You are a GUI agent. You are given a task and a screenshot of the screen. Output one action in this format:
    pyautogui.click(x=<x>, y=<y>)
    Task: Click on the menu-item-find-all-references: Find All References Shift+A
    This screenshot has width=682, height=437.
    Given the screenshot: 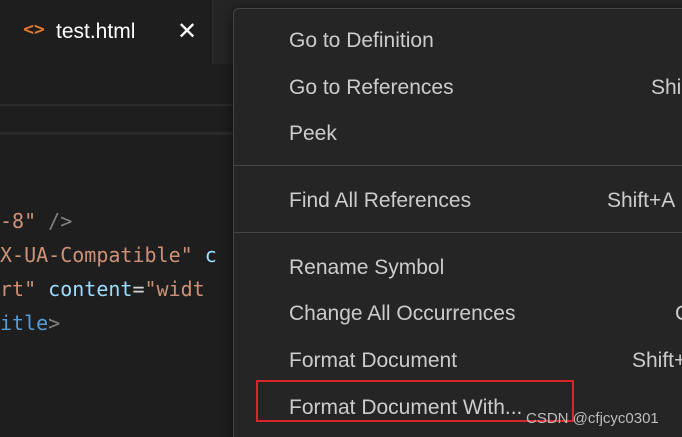 What is the action you would take?
    pyautogui.click(x=458, y=201)
    